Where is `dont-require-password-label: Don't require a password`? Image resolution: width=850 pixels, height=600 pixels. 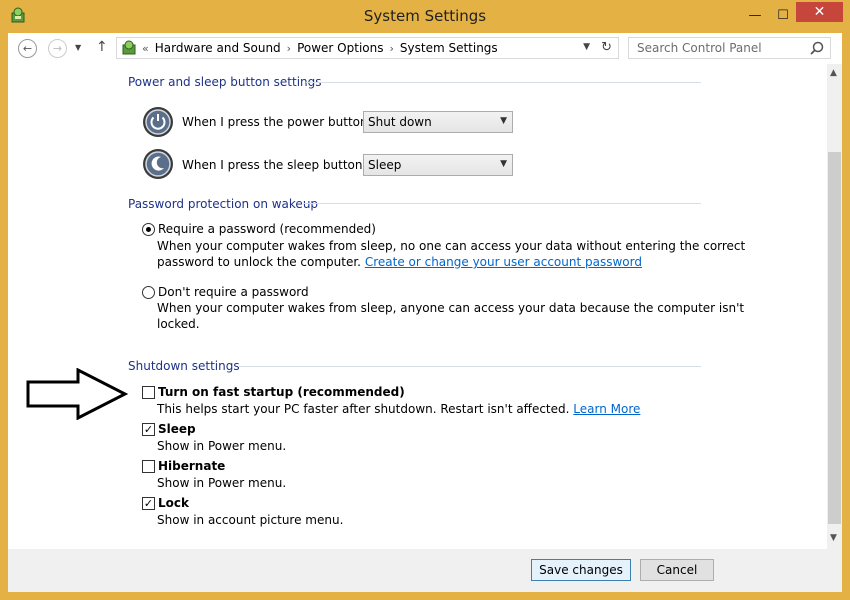
dont-require-password-label: Don't require a password is located at coordinates (233, 292).